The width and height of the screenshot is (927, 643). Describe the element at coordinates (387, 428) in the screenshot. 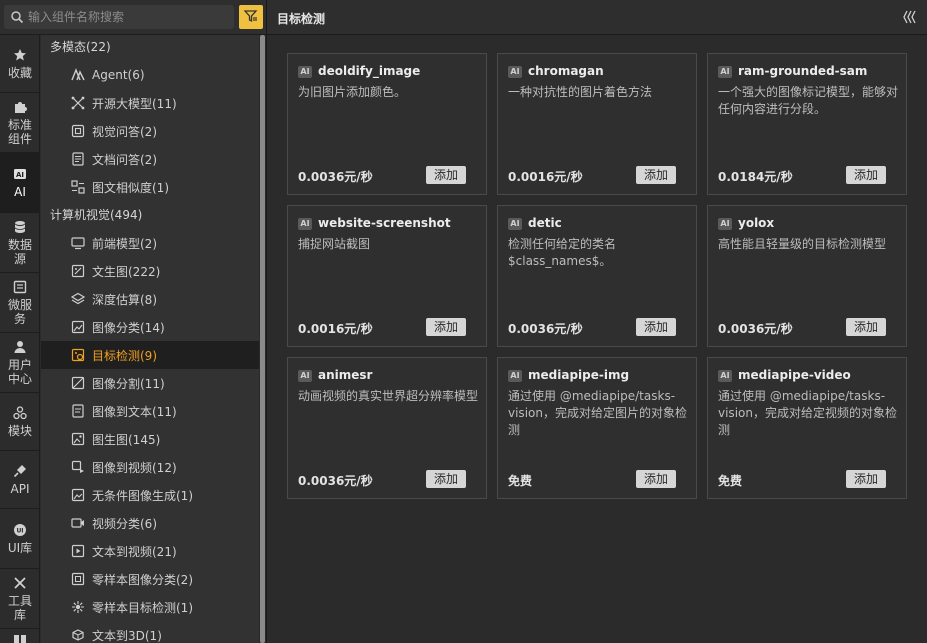

I see `model-card: AI animesr 动画视频的真实世界超分辨率模型 0.0036元/秒 添加` at that location.